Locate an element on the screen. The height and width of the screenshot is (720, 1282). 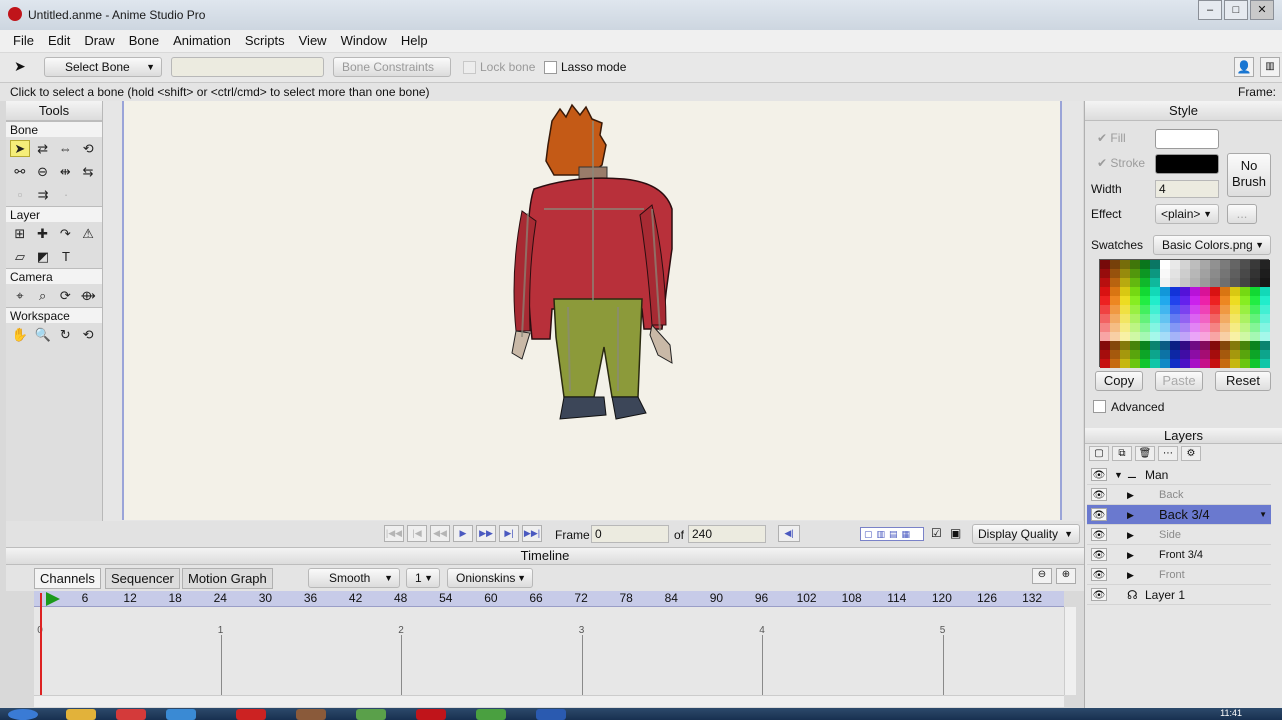
tab-motion-graph: Motion Graph is located at coordinates (227, 578).